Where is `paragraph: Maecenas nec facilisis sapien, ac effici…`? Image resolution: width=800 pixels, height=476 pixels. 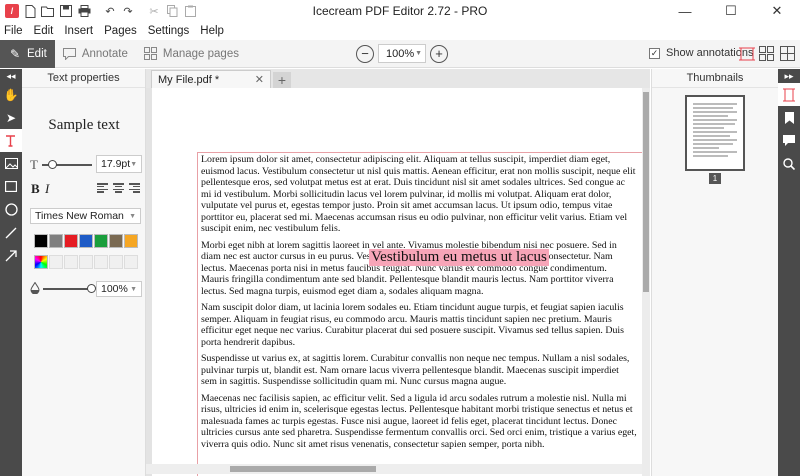
paragraph: Maecenas nec facilisis sapien, ac effici… is located at coordinates (419, 422).